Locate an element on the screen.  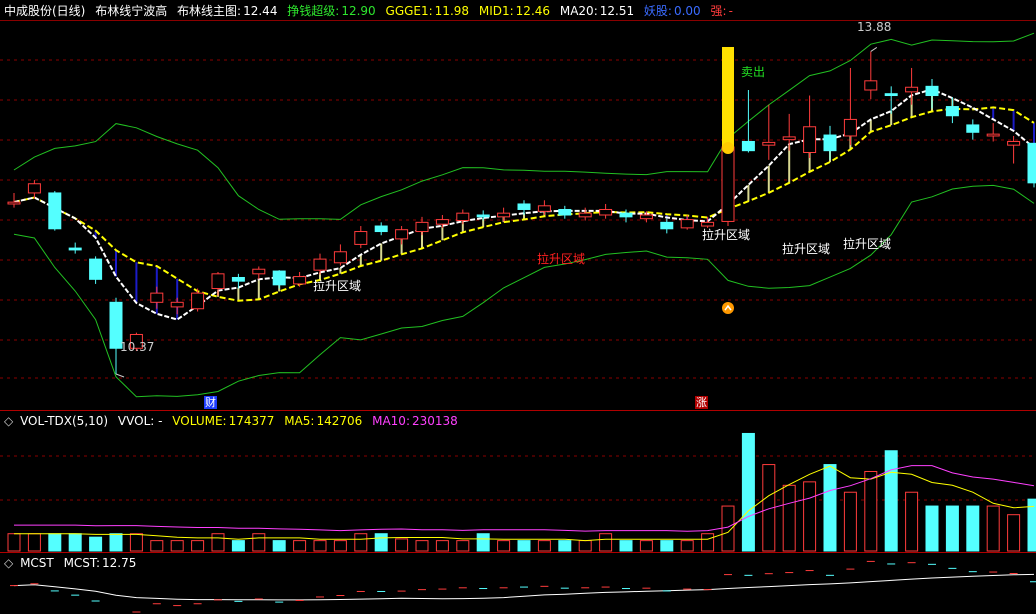
limit-up-bar is located at coordinates (728, 96).